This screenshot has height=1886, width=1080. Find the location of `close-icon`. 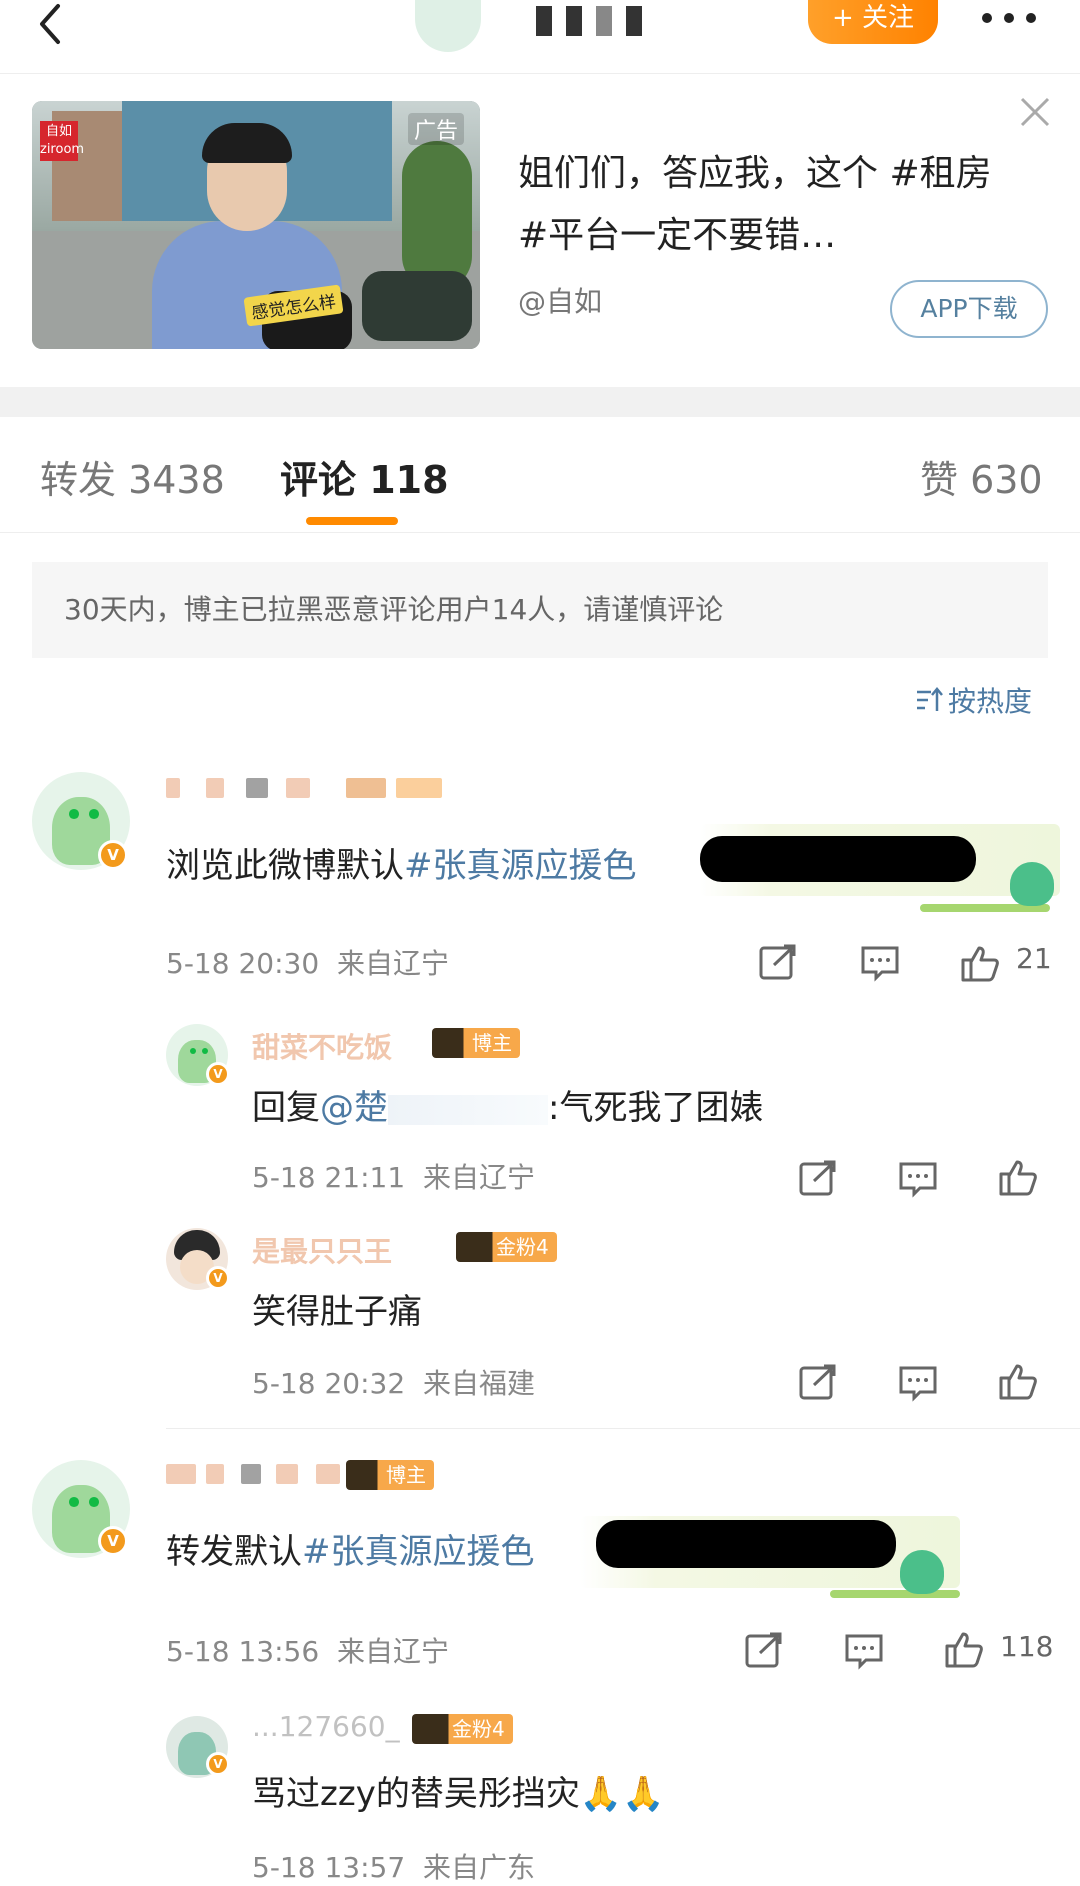

close-icon is located at coordinates (1035, 112).